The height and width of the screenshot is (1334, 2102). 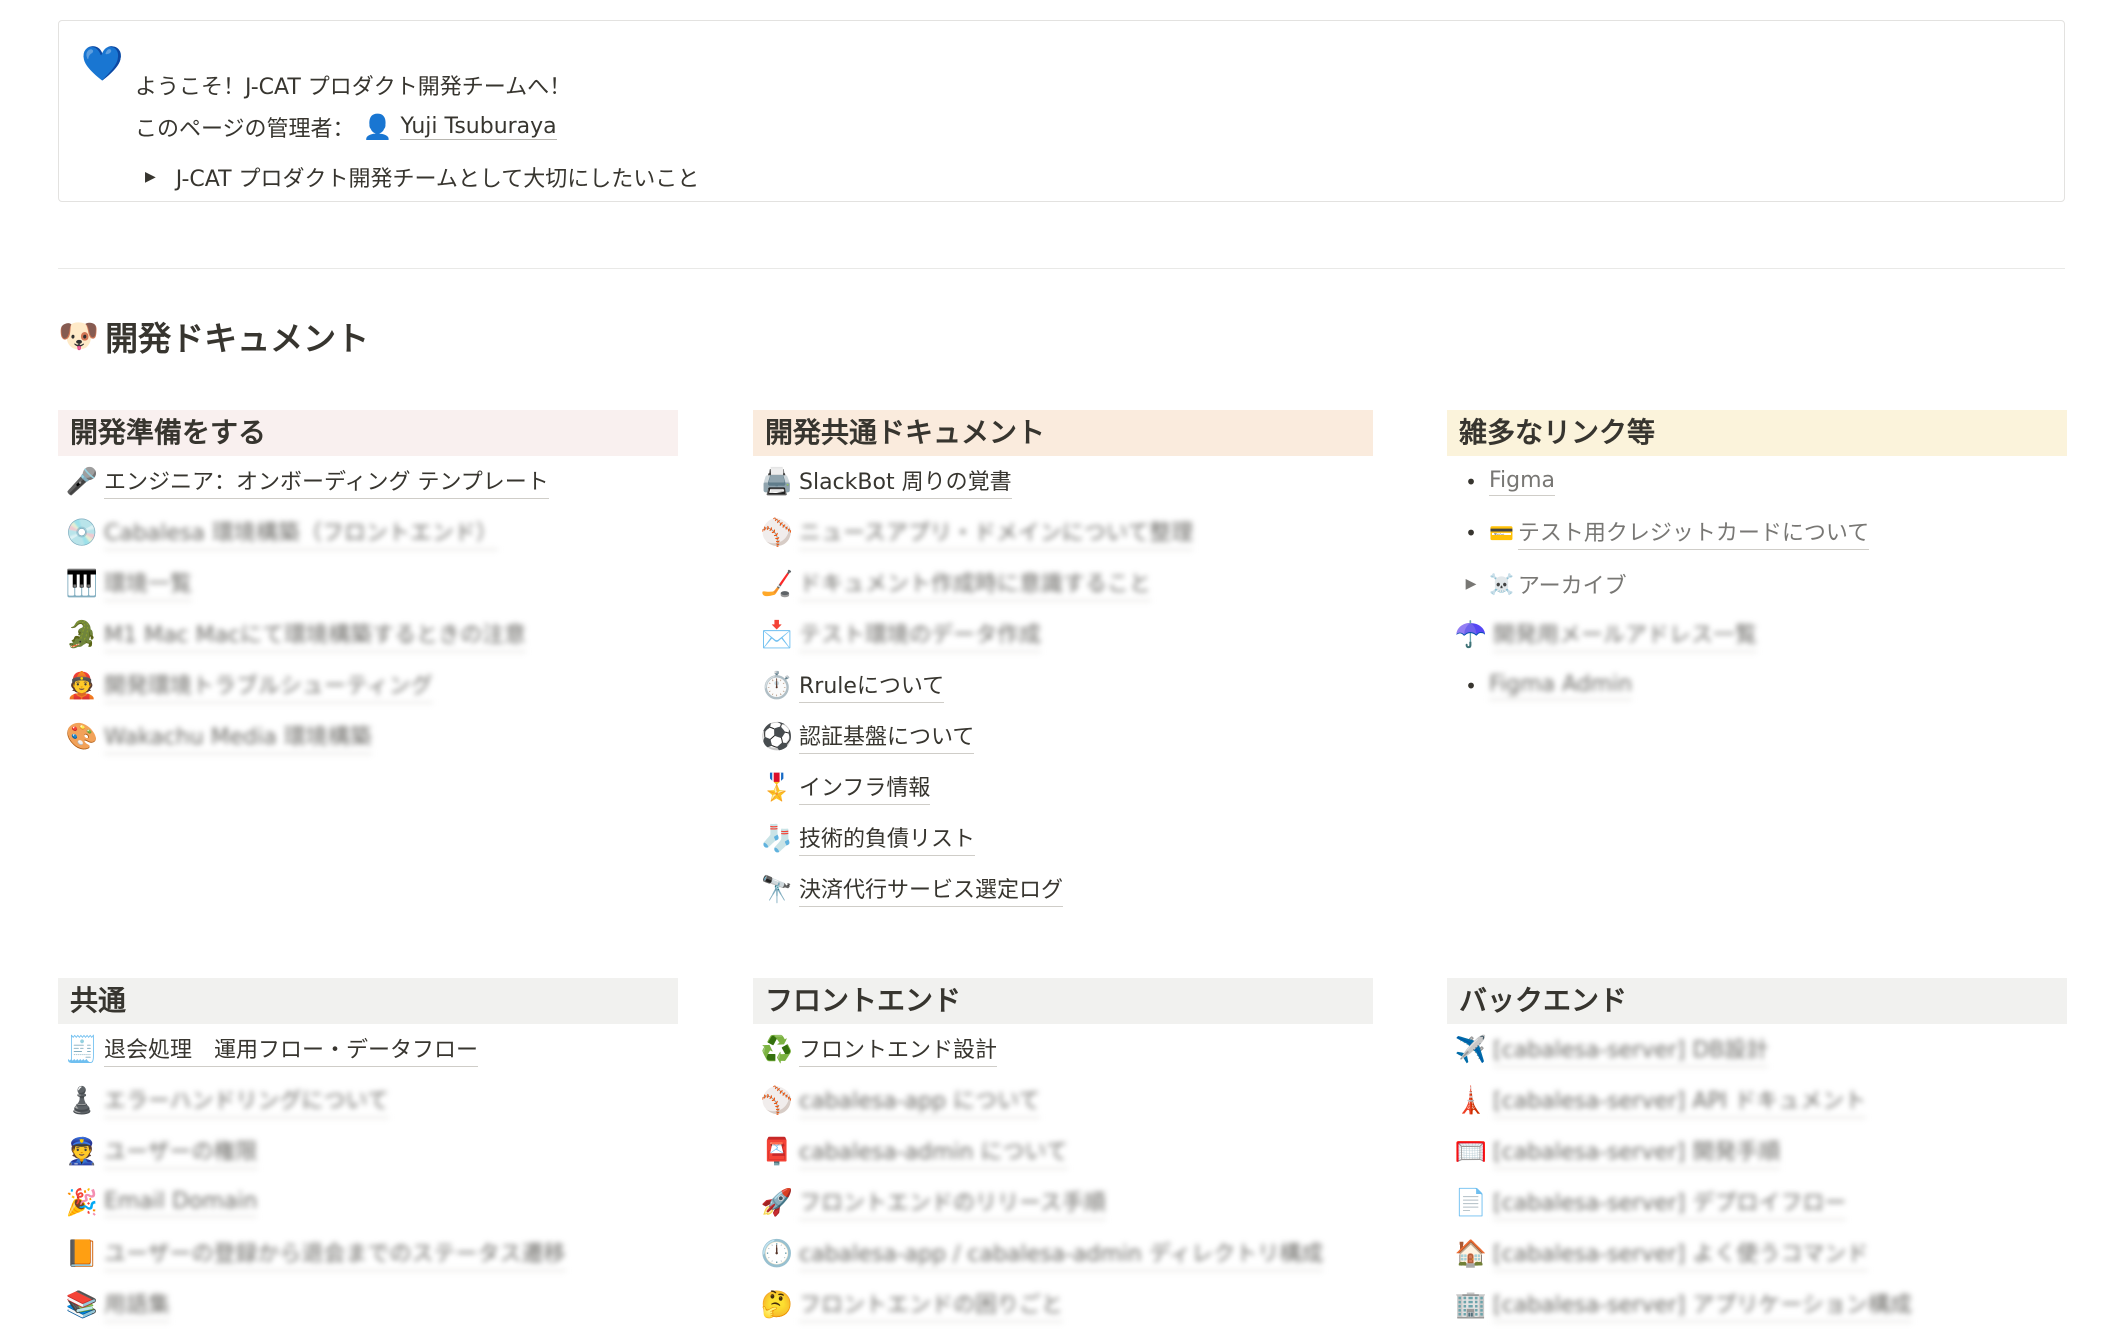 What do you see at coordinates (301, 532) in the screenshot?
I see `page-link: Cabalesa 環境構築（フロントエンド）` at bounding box center [301, 532].